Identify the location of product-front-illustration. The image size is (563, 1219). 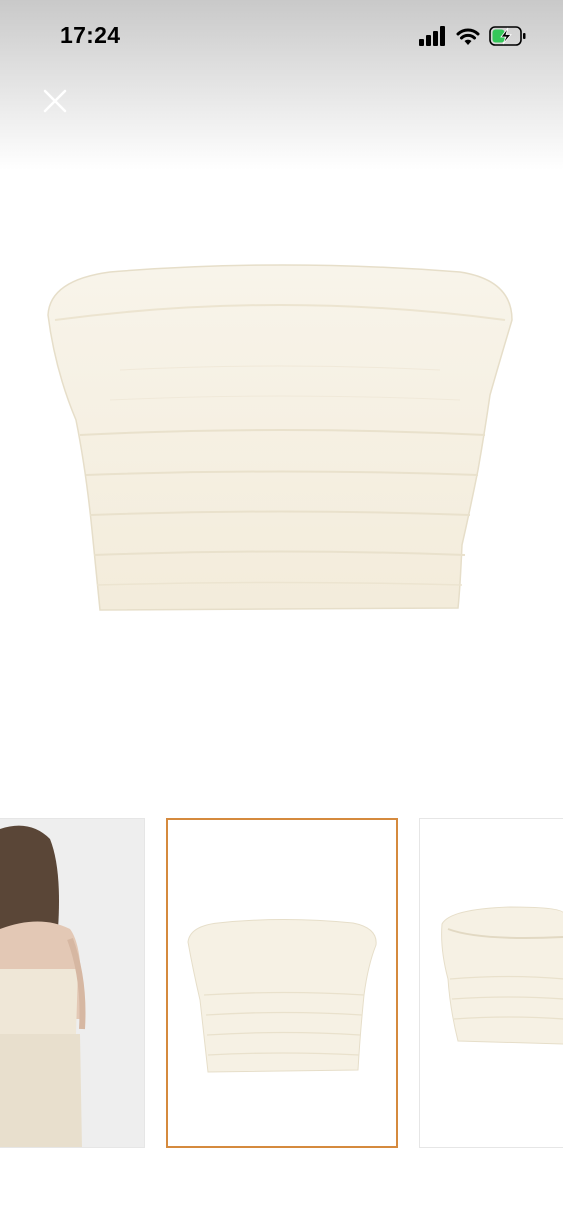
(282, 996).